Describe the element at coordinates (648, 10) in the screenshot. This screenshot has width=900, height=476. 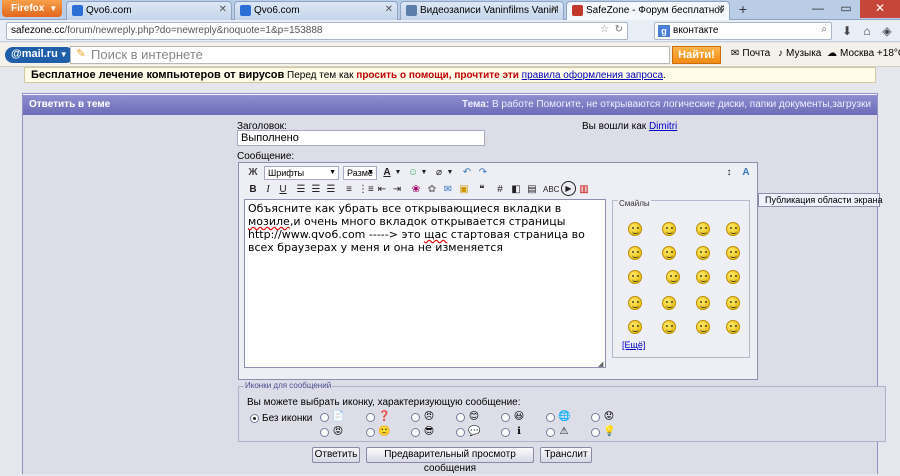
I see `browser-tab-4-active: SafeZone - Форум бесплатной пом...✕` at that location.